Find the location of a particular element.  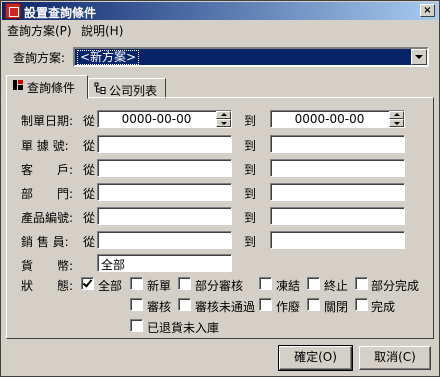

document-no-label: 單 據 號: is located at coordinates (45, 146).